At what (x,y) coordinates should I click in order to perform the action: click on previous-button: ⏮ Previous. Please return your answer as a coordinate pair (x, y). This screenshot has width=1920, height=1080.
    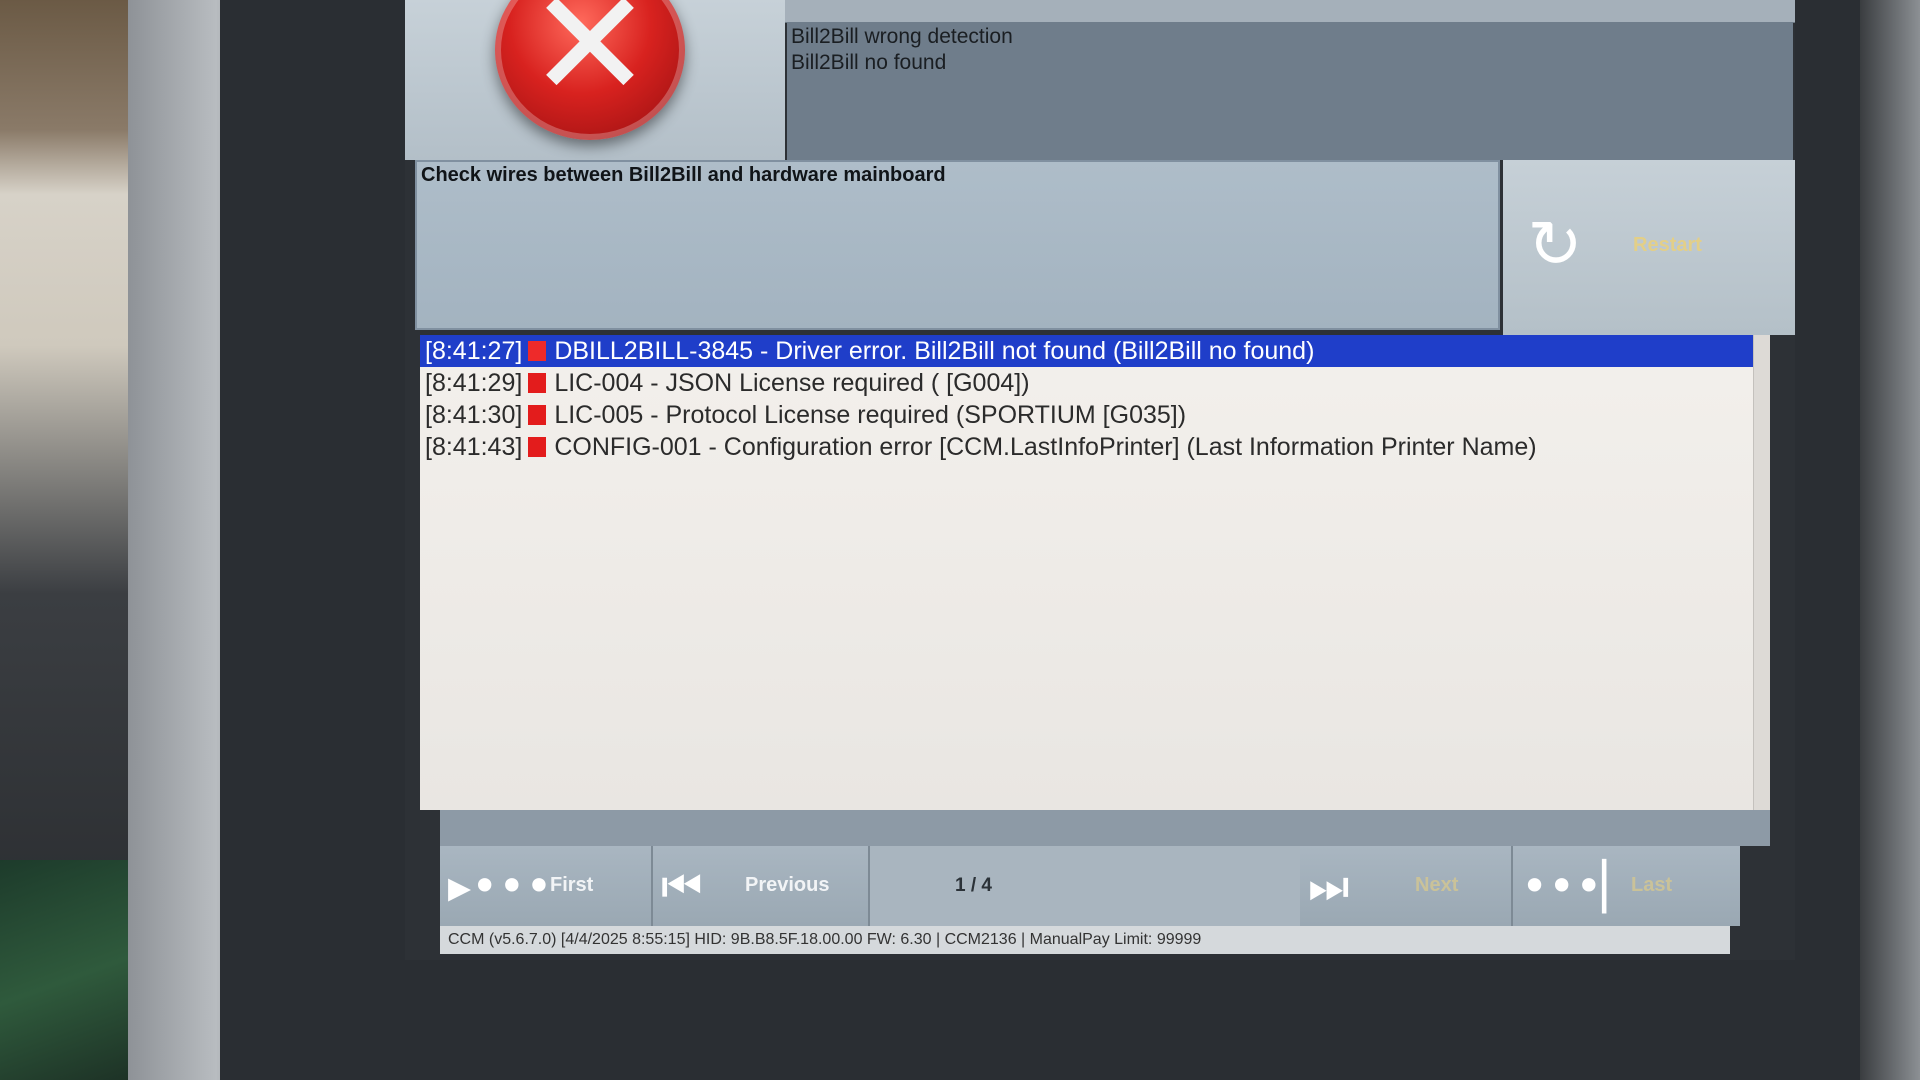
    Looking at the image, I should click on (761, 886).